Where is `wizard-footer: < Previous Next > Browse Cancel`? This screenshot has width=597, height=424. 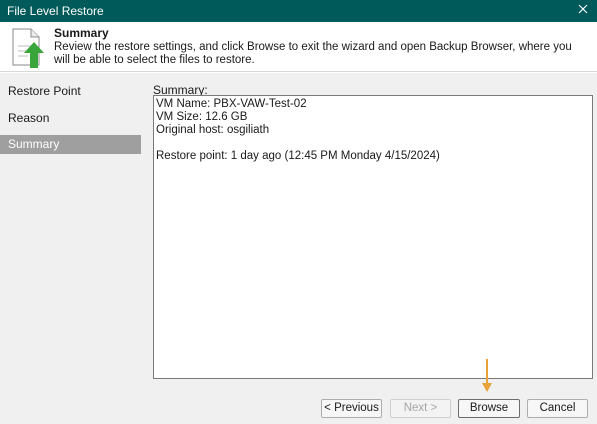 wizard-footer: < Previous Next > Browse Cancel is located at coordinates (298, 407).